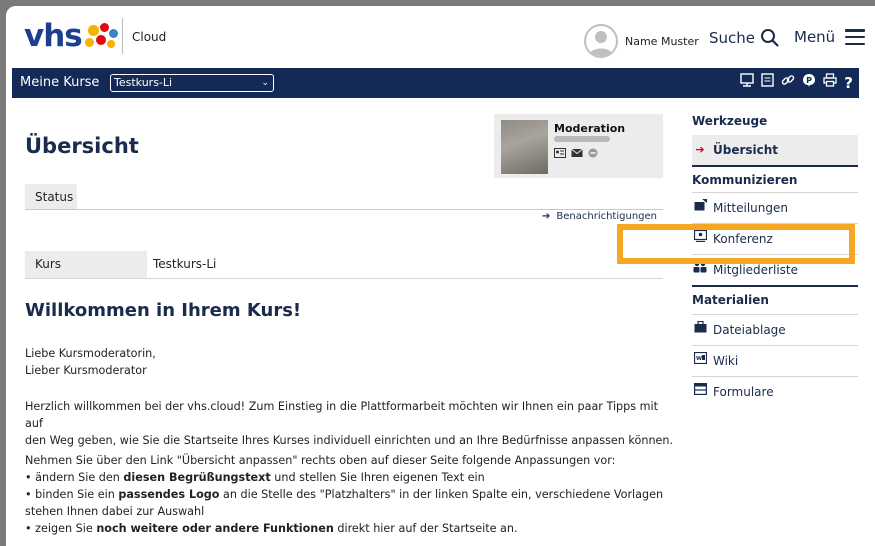  What do you see at coordinates (265, 83) in the screenshot?
I see `chevron-down-icon: ⌄` at bounding box center [265, 83].